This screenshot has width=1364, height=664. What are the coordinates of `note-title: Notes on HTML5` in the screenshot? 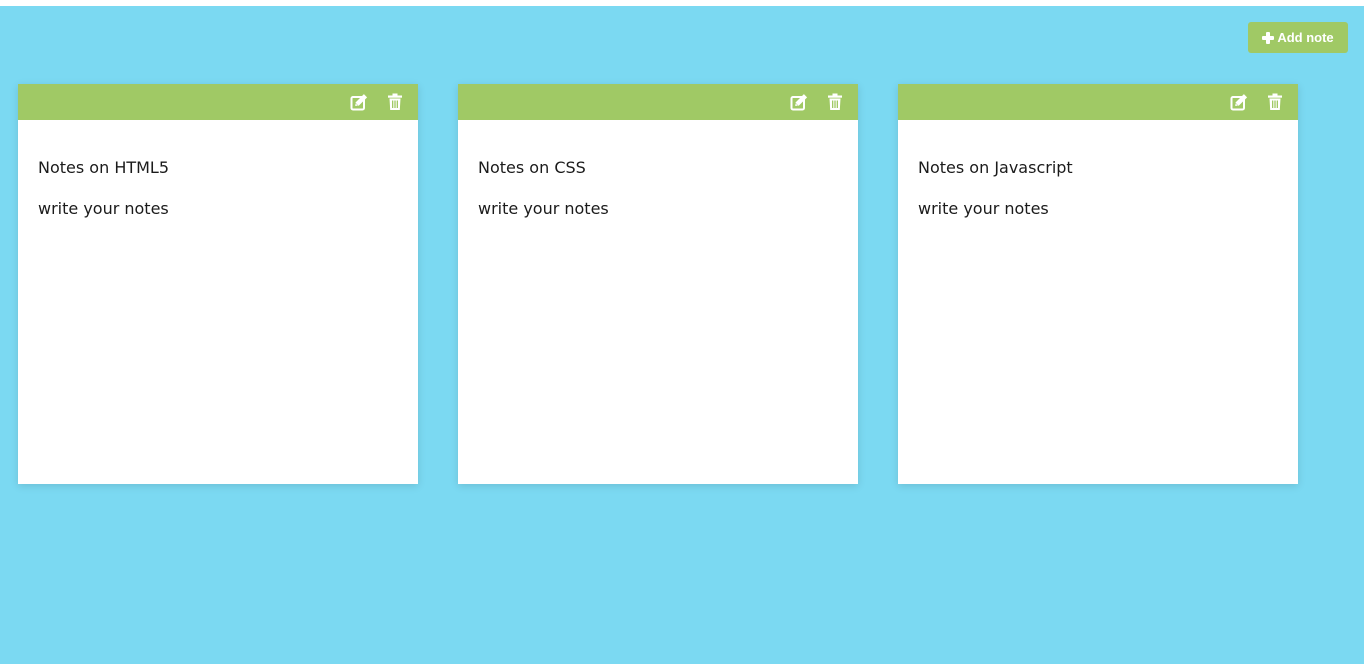 It's located at (104, 167).